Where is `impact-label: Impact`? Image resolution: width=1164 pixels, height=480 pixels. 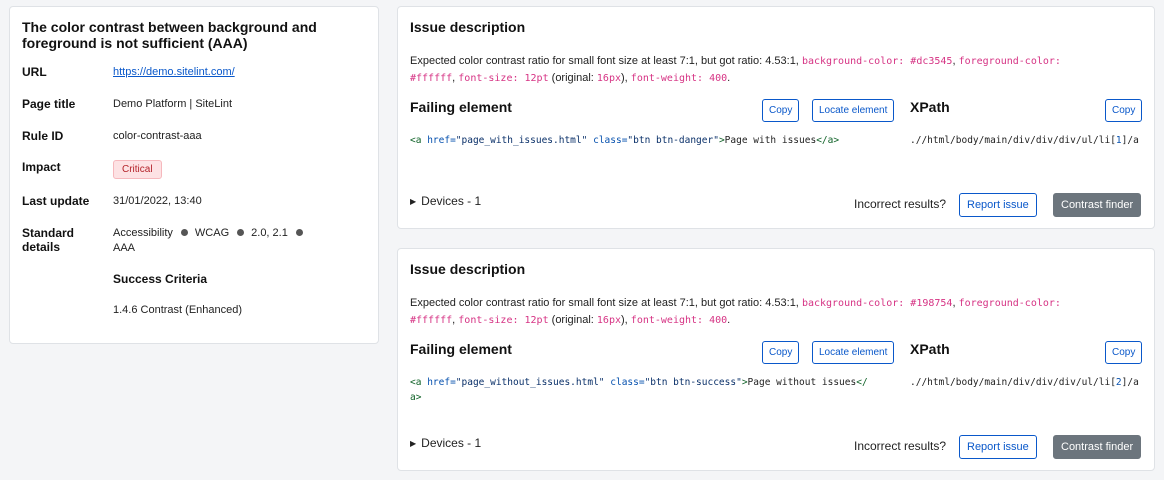 impact-label: Impact is located at coordinates (41, 167).